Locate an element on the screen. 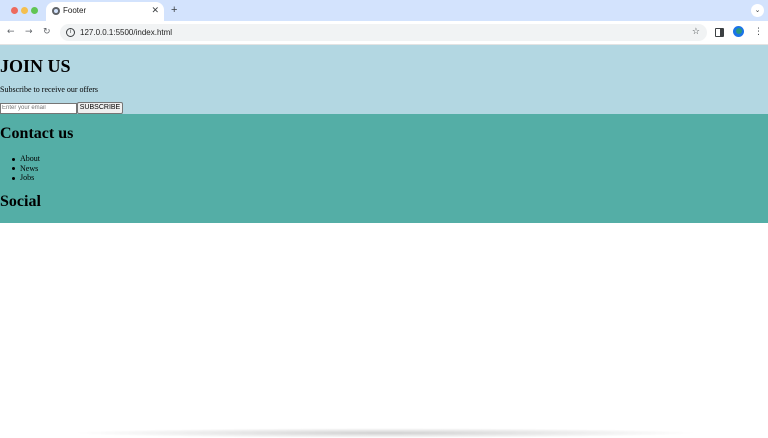 The height and width of the screenshot is (438, 768). more-menu-icon: ⋮ is located at coordinates (758, 32).